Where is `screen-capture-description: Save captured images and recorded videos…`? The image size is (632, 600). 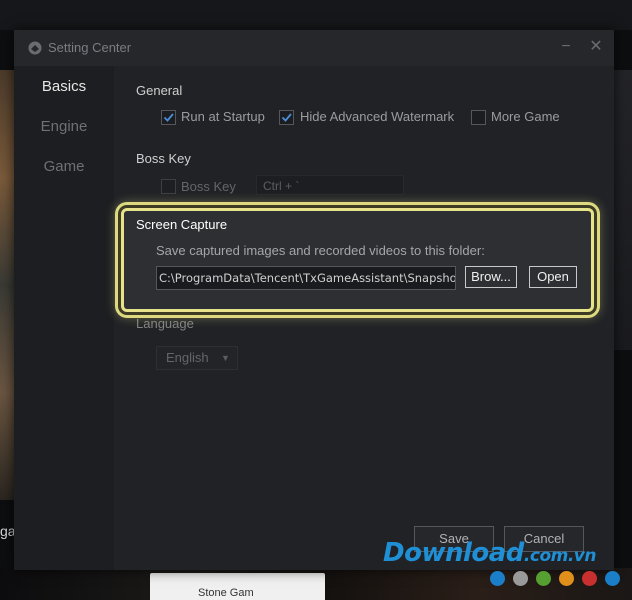
screen-capture-description: Save captured images and recorded videos… is located at coordinates (320, 250).